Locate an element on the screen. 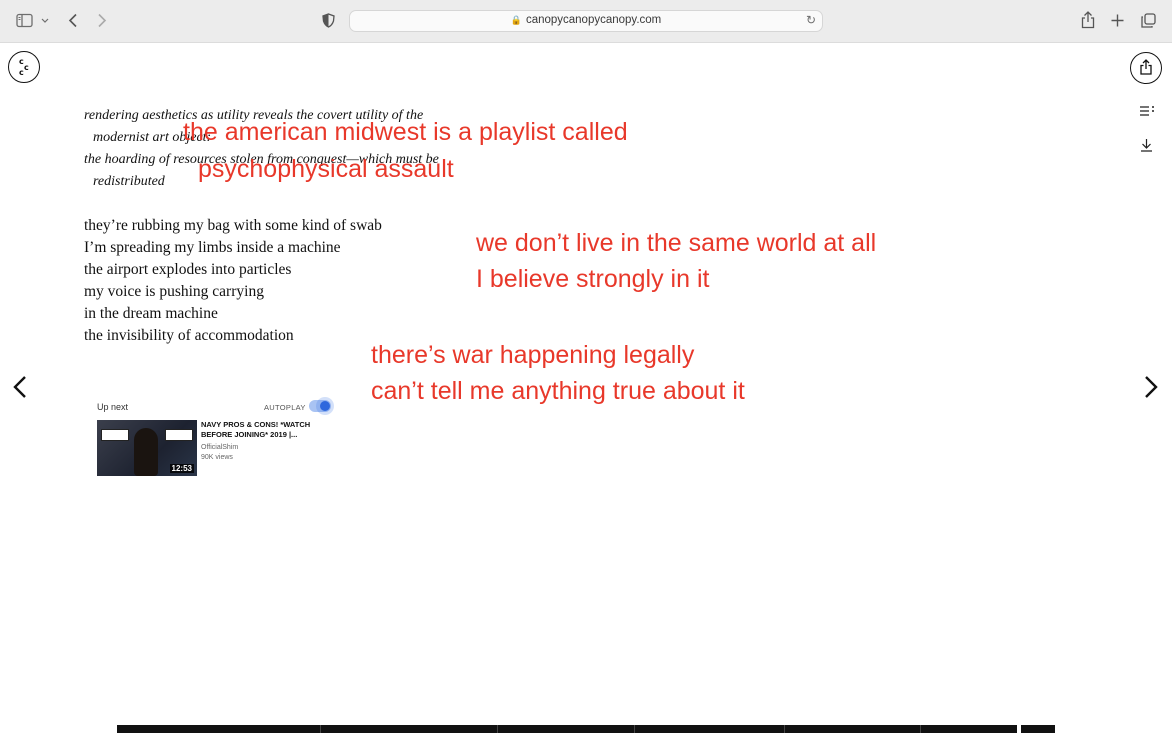 The height and width of the screenshot is (733, 1172). video-meta: OfficialShim 90K views is located at coordinates (219, 453).